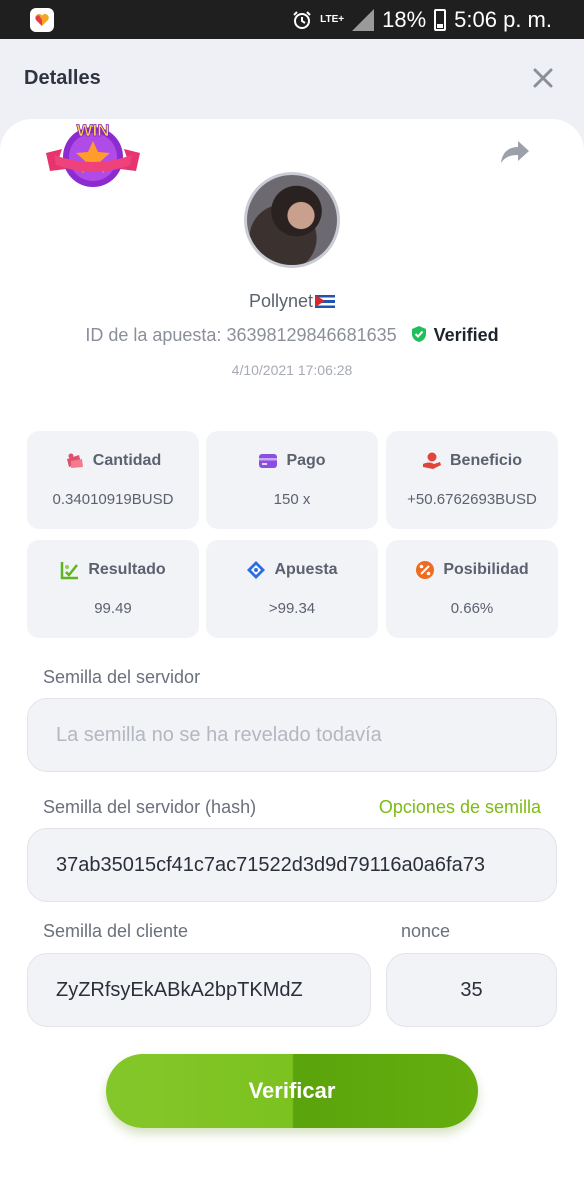 The image size is (584, 1200). What do you see at coordinates (472, 608) in the screenshot?
I see `stat-value: 0.66%` at bounding box center [472, 608].